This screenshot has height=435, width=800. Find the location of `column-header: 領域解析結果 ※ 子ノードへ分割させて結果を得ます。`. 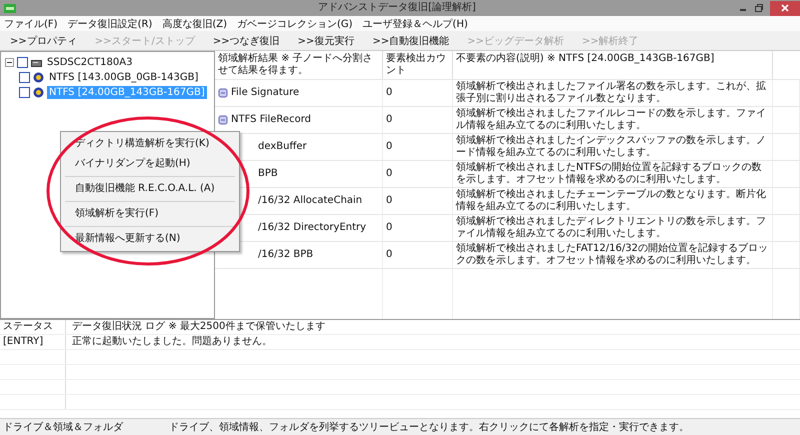

column-header: 領域解析結果 ※ 子ノードへ分割させて結果を得ます。 is located at coordinates (299, 65).